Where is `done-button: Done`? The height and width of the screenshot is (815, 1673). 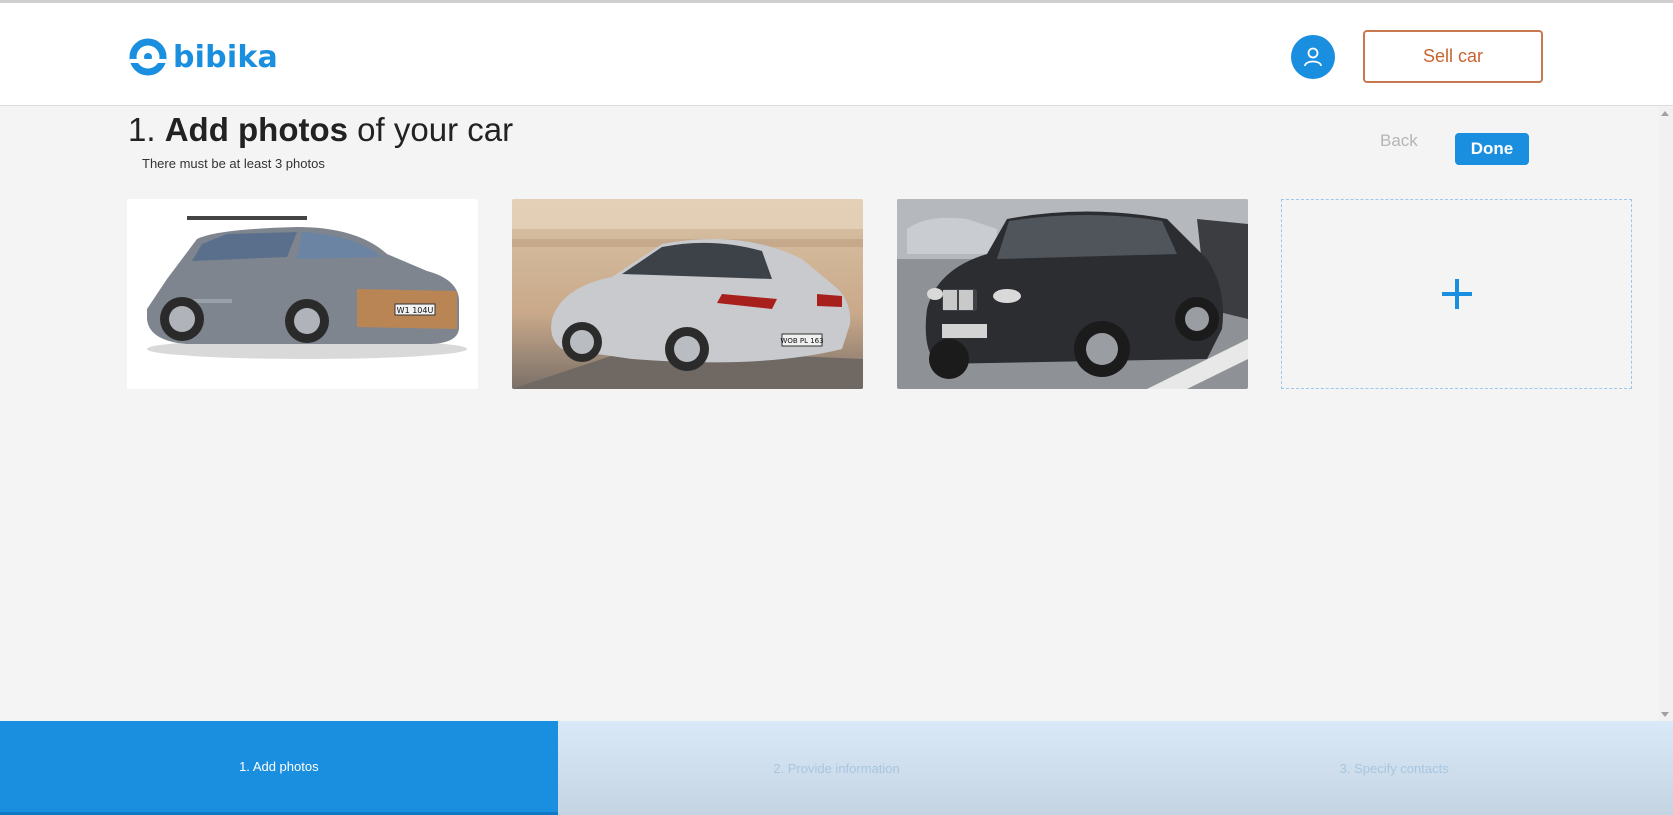 done-button: Done is located at coordinates (1492, 149).